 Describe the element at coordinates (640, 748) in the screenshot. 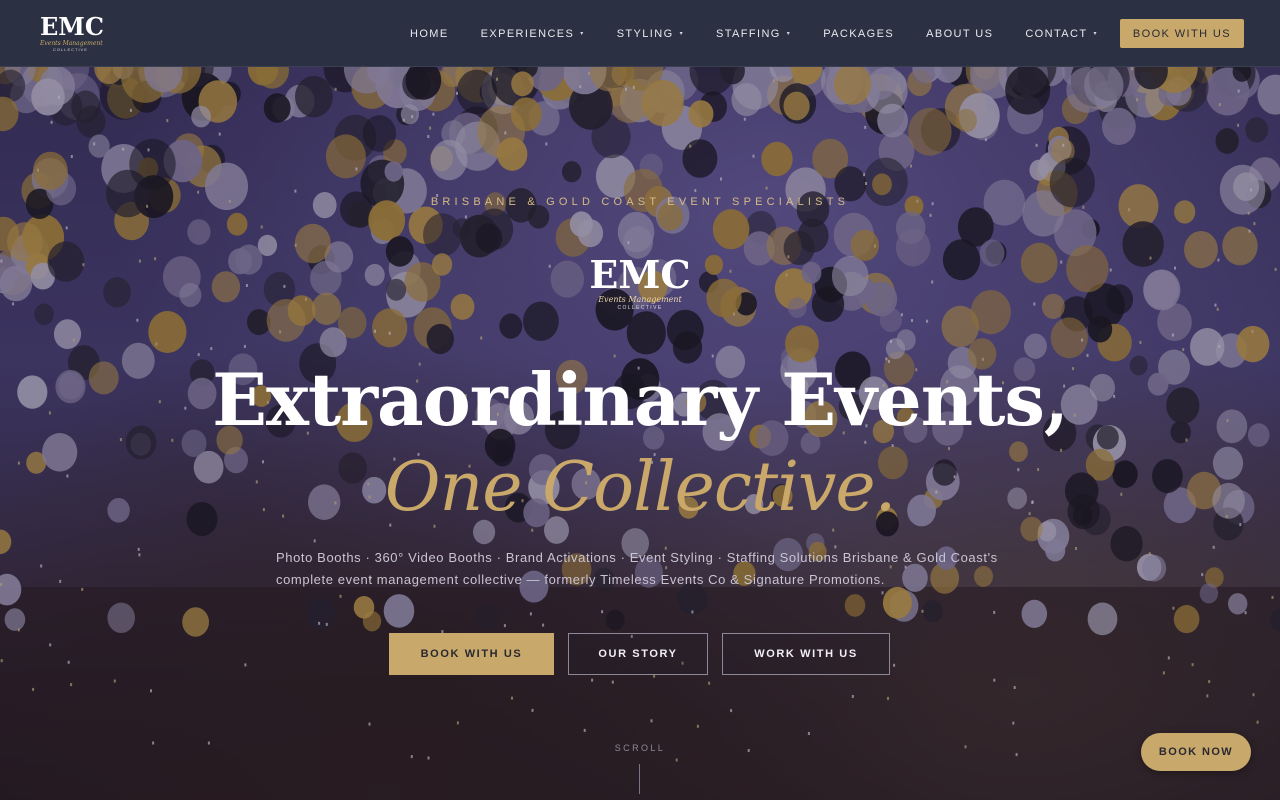

I see `scroll-indicator-label: SCROLL` at that location.